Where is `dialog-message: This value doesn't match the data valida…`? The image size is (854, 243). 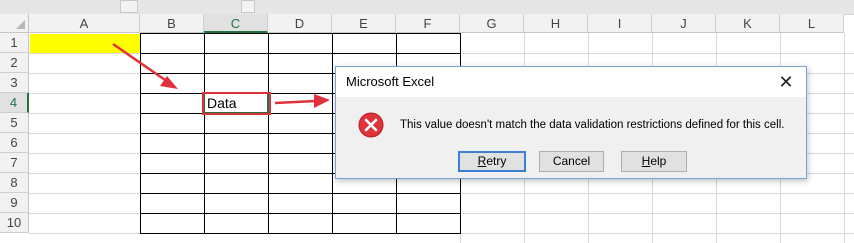
dialog-message: This value doesn't match the data valida… is located at coordinates (592, 125).